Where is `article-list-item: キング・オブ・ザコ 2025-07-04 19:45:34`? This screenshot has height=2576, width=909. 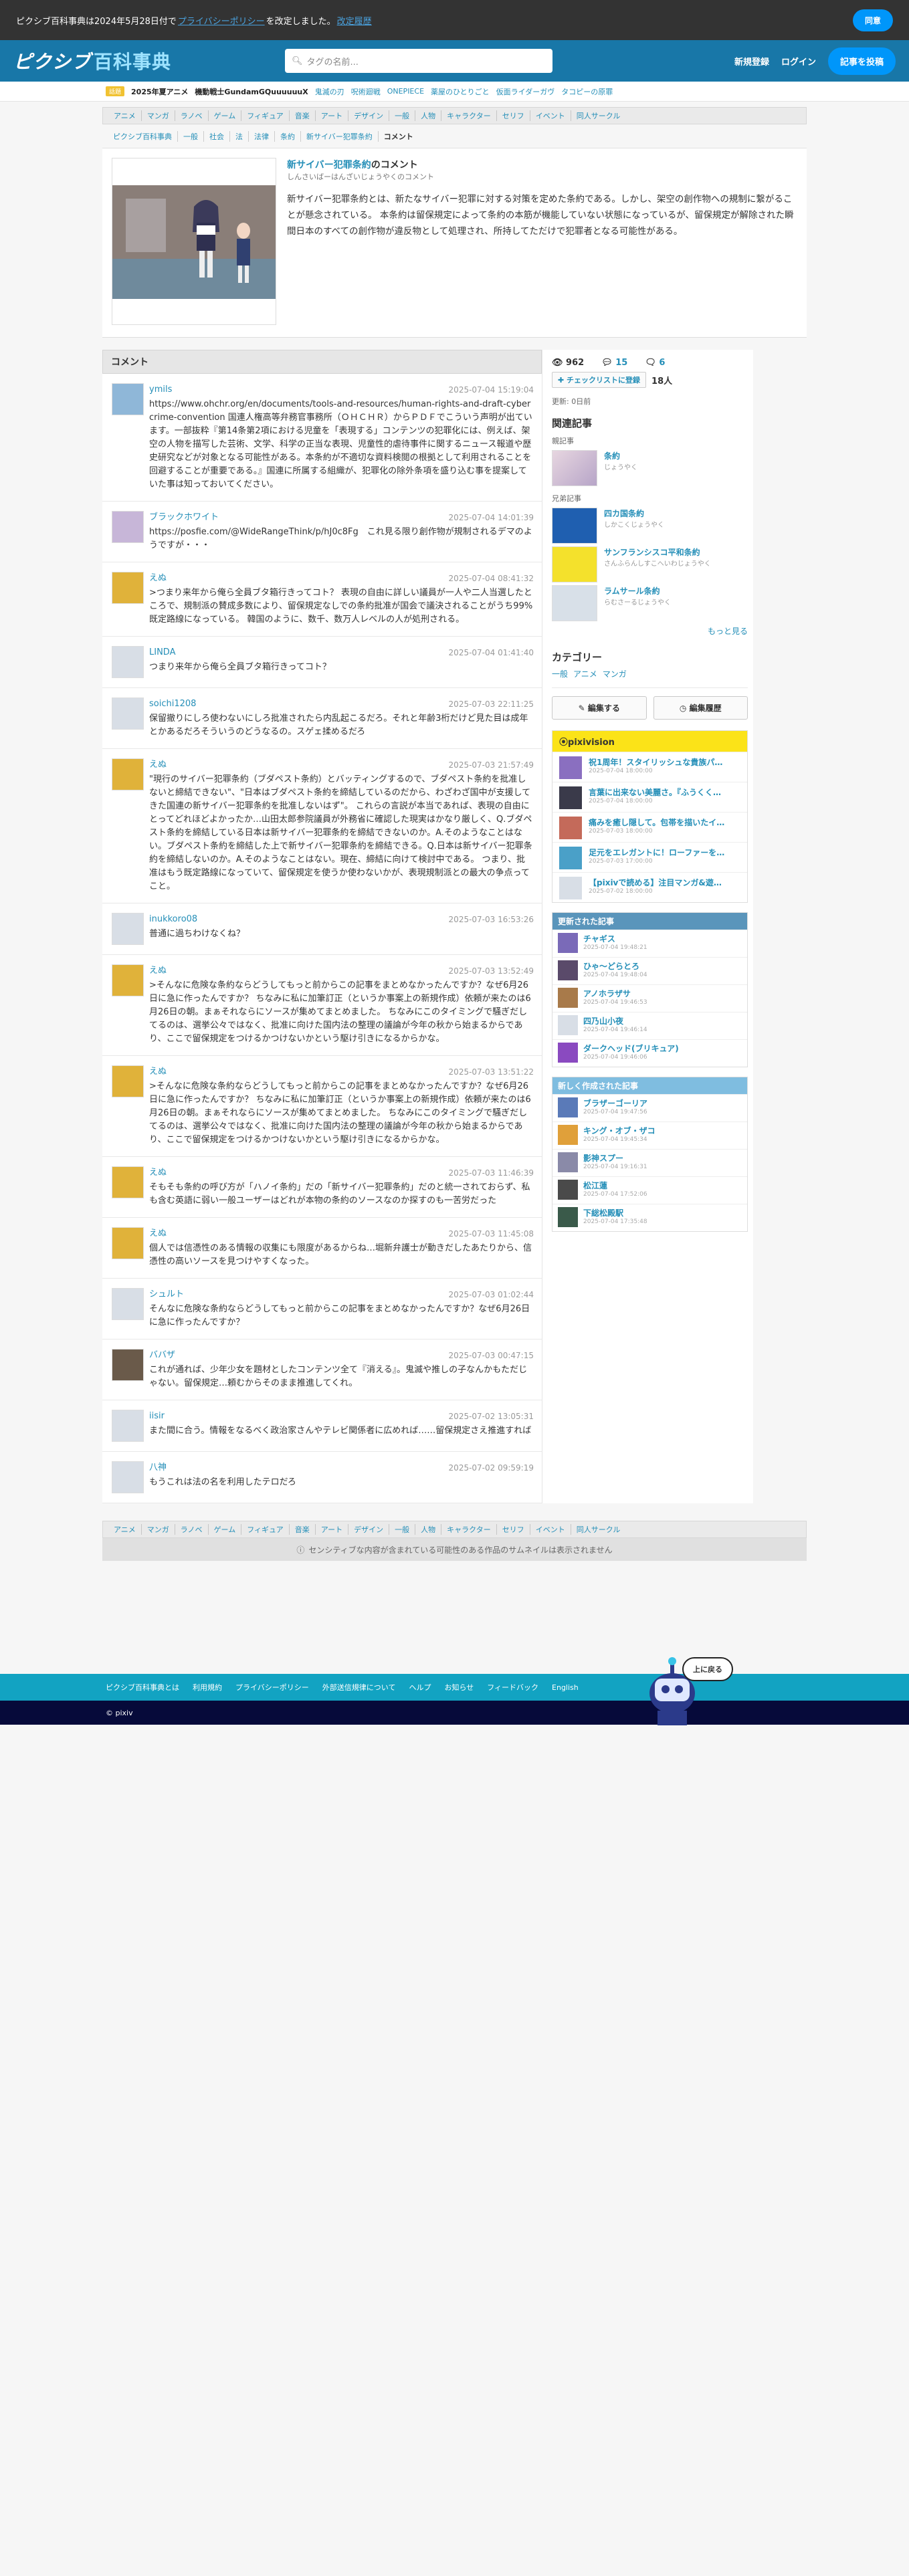
article-list-item: キング・オブ・ザコ 2025-07-04 19:45:34 is located at coordinates (649, 1135).